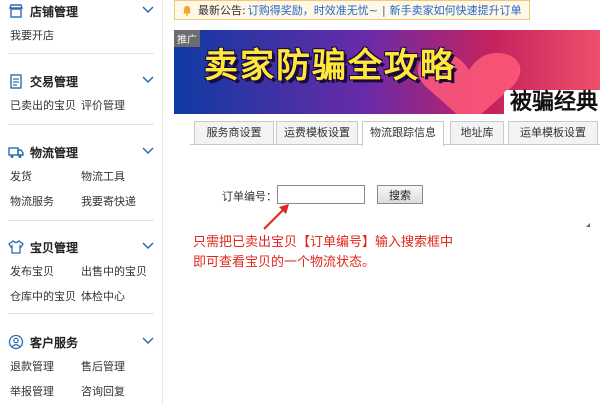  I want to click on instruction-annotation: 只需把已卖出宝贝【订单编号】输入搜索框中 即可查看宝贝的一个物流状态。, so click(353, 253).